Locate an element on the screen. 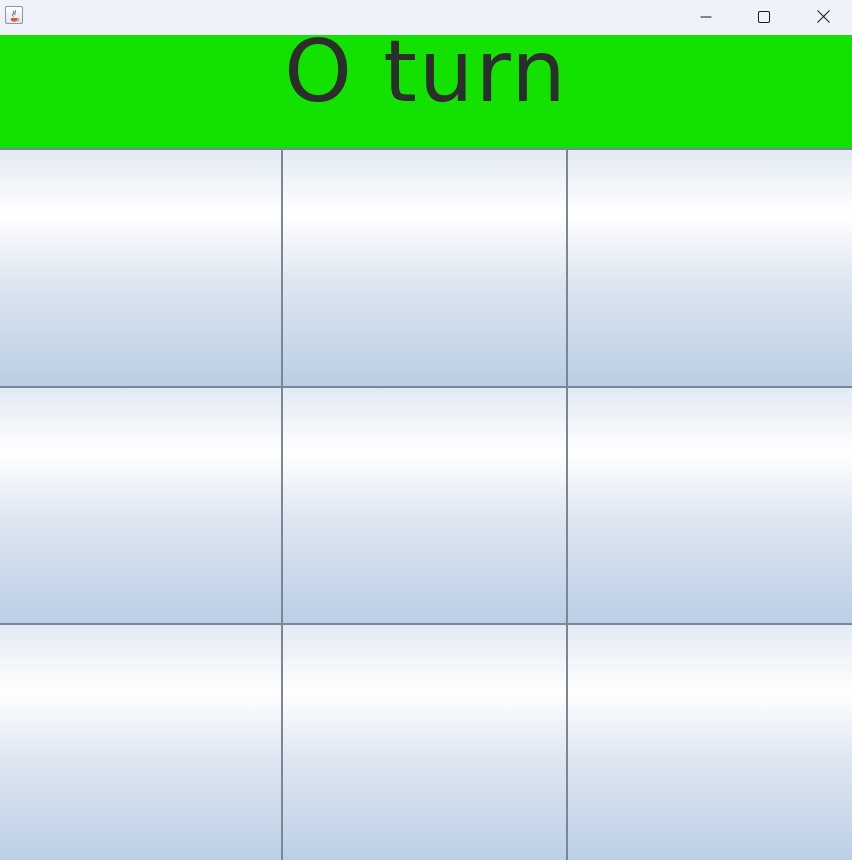 This screenshot has width=852, height=860. turn-banner: O turn is located at coordinates (426, 91).